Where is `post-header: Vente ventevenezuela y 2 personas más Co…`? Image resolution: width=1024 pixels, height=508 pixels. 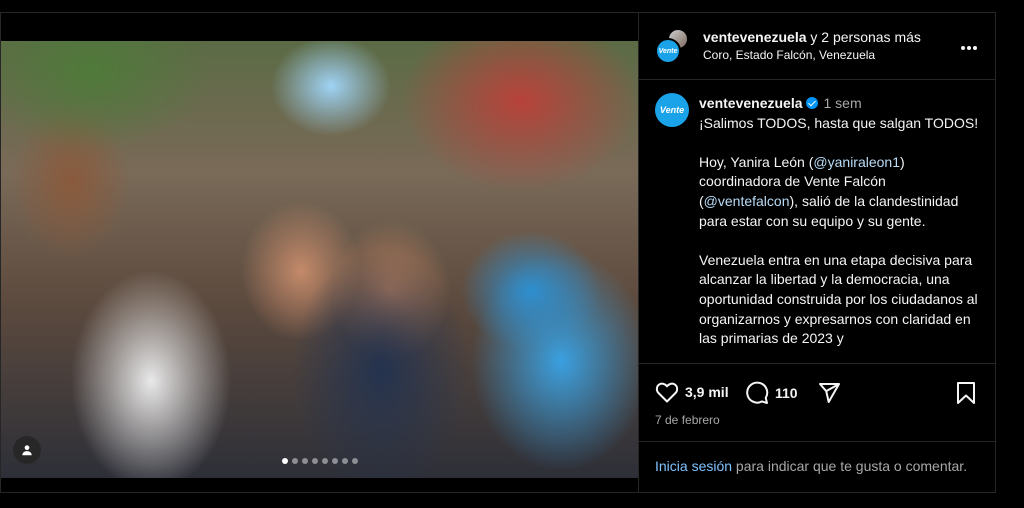 post-header: Vente ventevenezuela y 2 personas más Co… is located at coordinates (817, 46).